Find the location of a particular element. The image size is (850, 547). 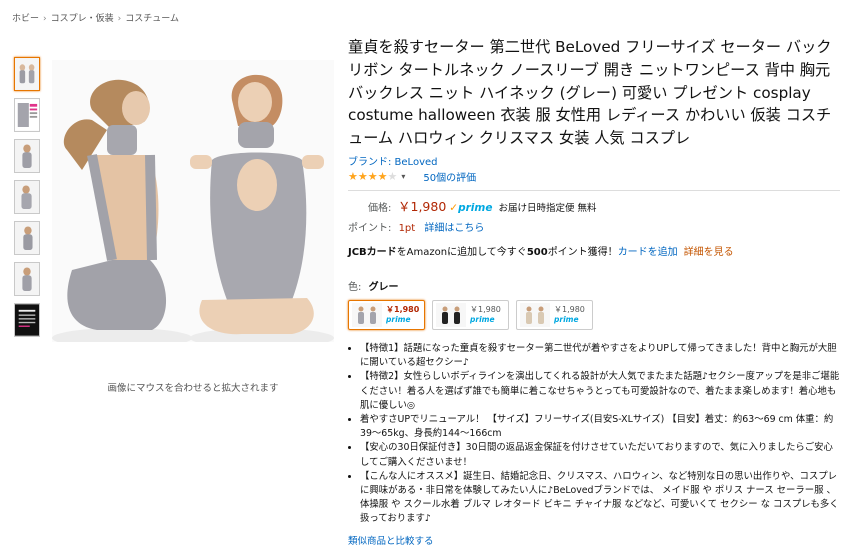

points-details-link: 詳細はこちら is located at coordinates (454, 228).